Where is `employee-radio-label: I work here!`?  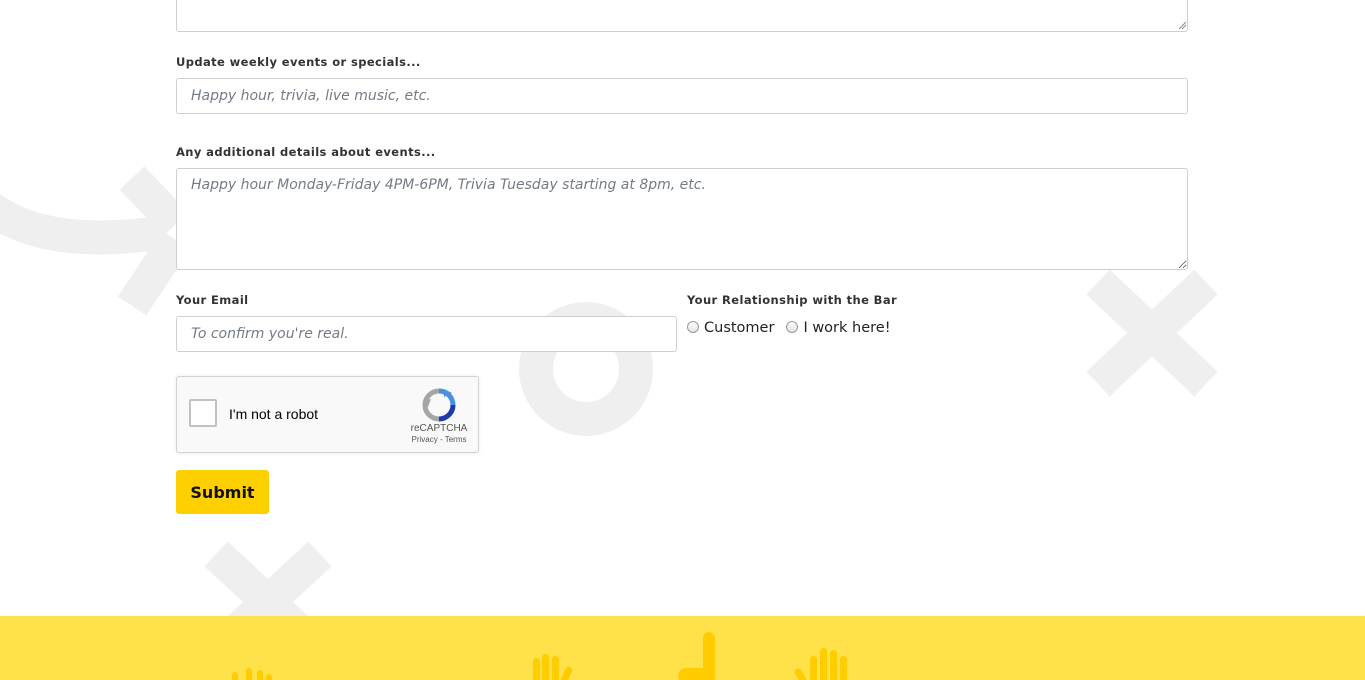
employee-radio-label: I work here! is located at coordinates (846, 328).